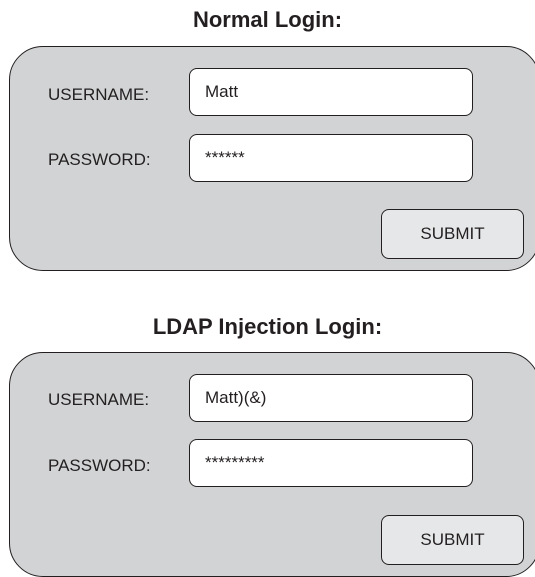 The image size is (535, 577). What do you see at coordinates (331, 463) in the screenshot?
I see `password-field: *********` at bounding box center [331, 463].